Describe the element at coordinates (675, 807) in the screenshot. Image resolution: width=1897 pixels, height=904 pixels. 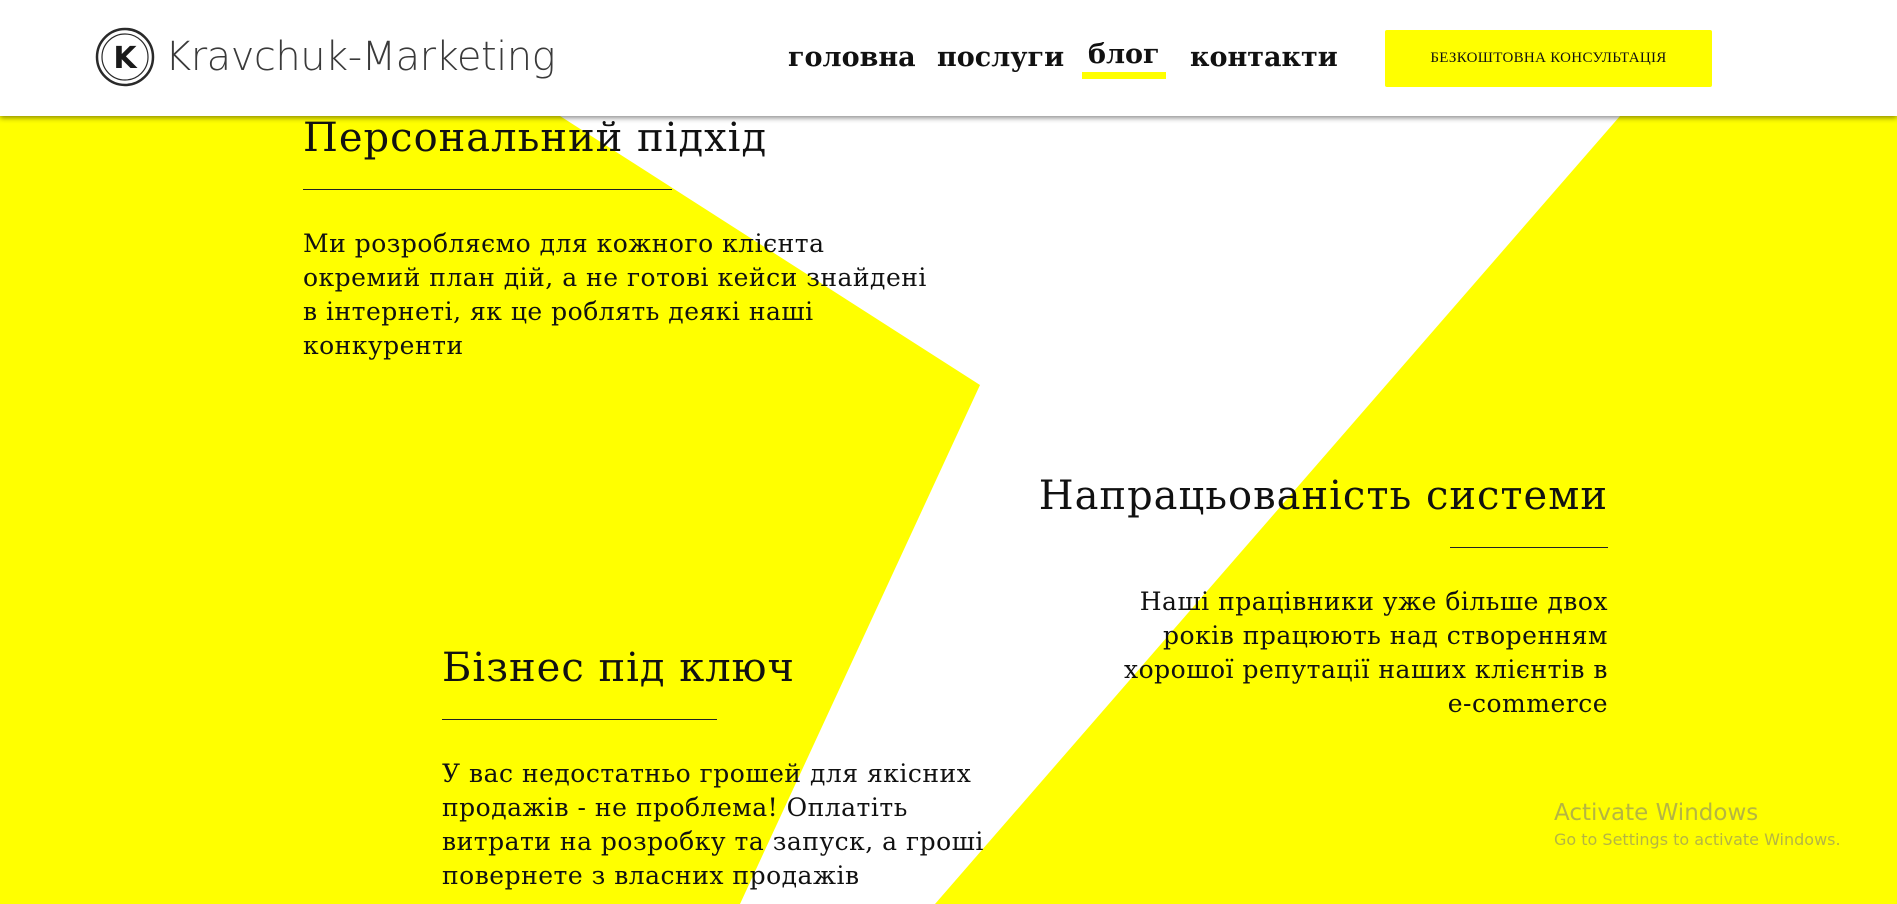
I see `description-line: продажів - не проблема! Оплатіть` at that location.